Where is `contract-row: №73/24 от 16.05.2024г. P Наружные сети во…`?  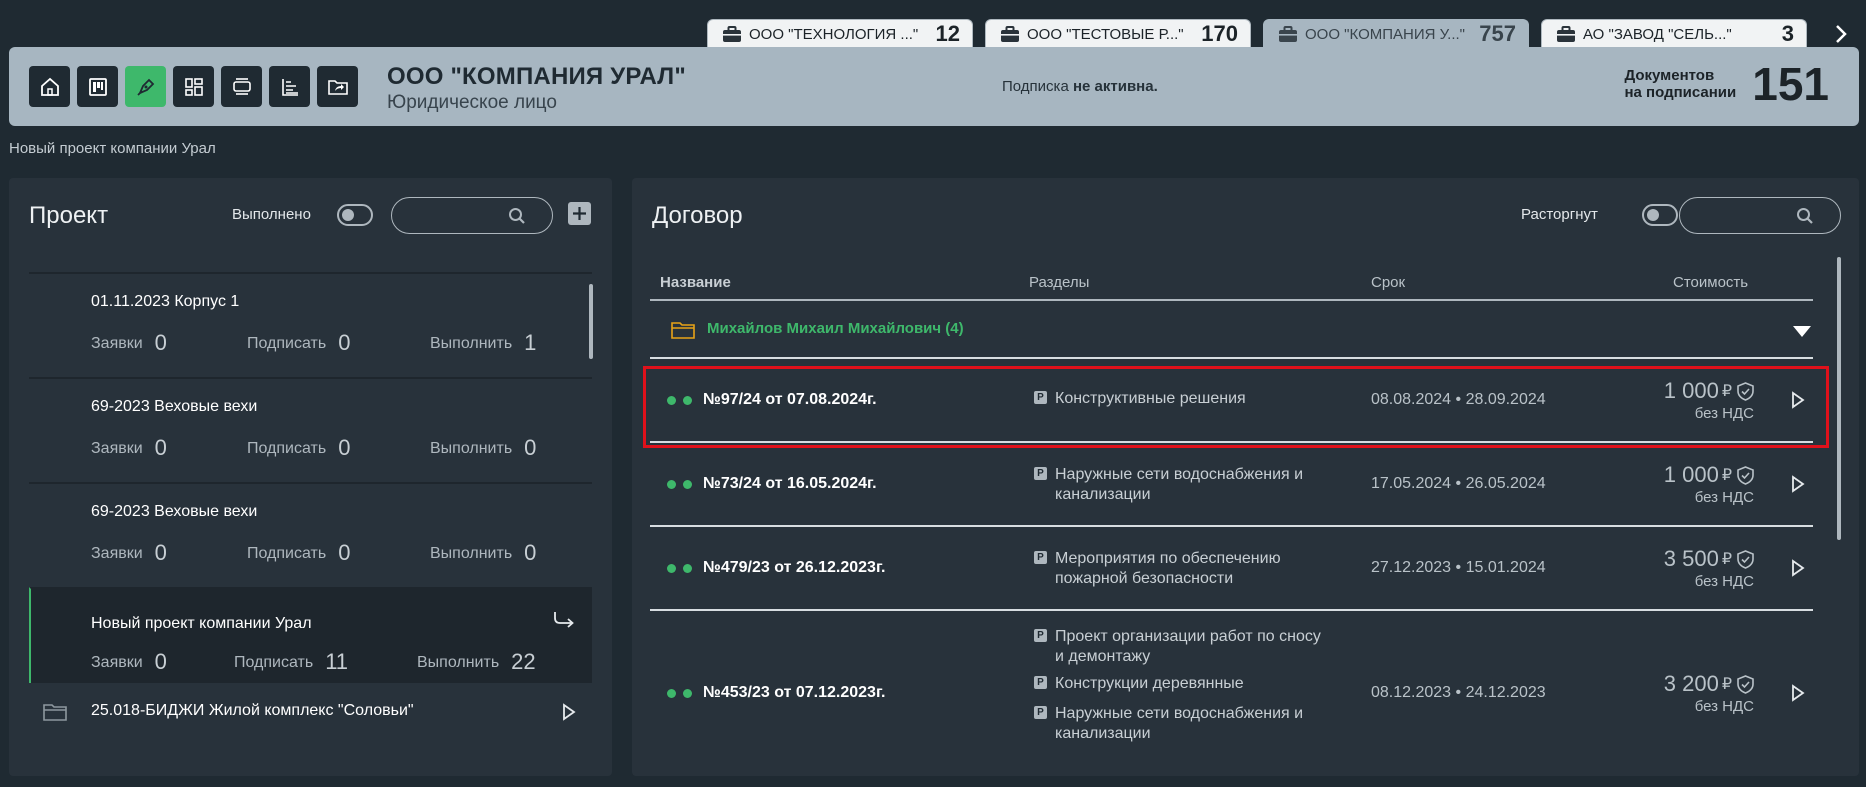 contract-row: №73/24 от 16.05.2024г. P Наружные сети во… is located at coordinates (1231, 483).